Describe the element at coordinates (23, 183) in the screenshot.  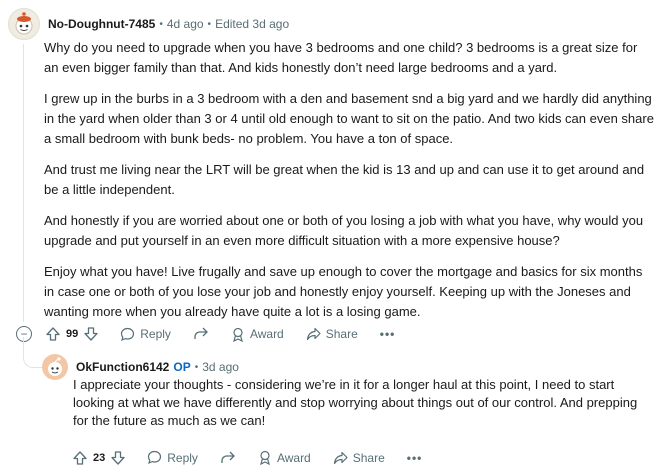
I see `thread-line` at that location.